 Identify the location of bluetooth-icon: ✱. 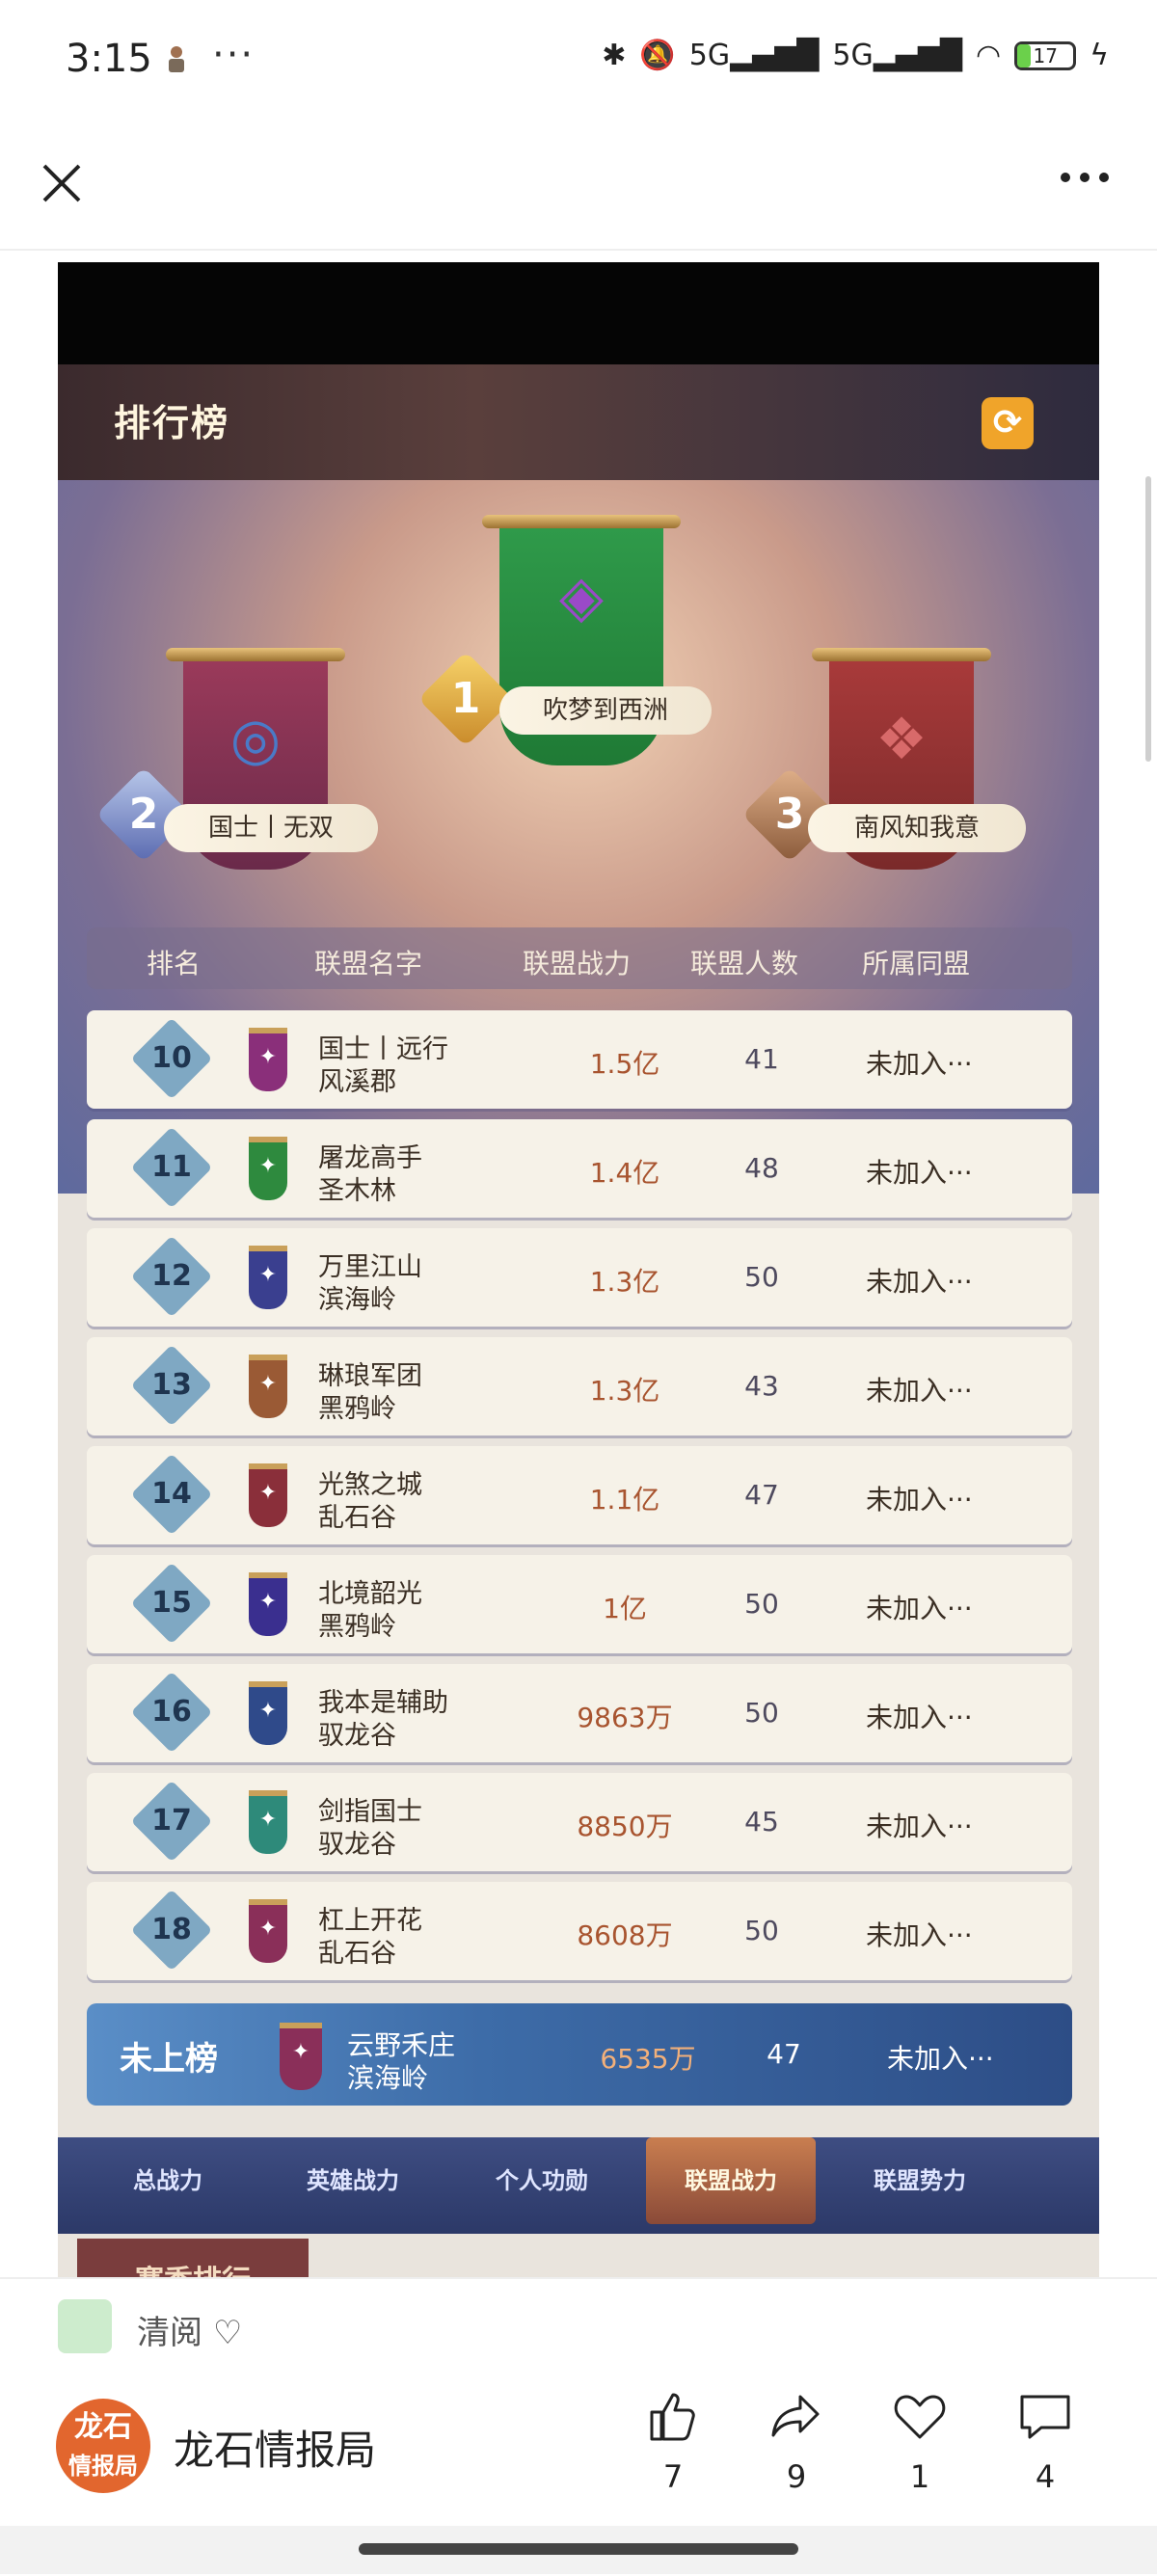
(614, 56).